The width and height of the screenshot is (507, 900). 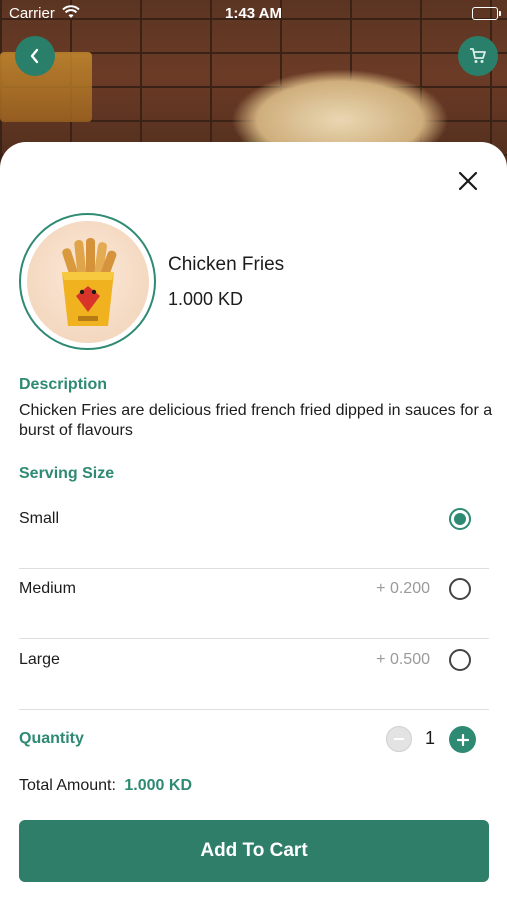 I want to click on description-heading: Description, so click(x=63, y=384).